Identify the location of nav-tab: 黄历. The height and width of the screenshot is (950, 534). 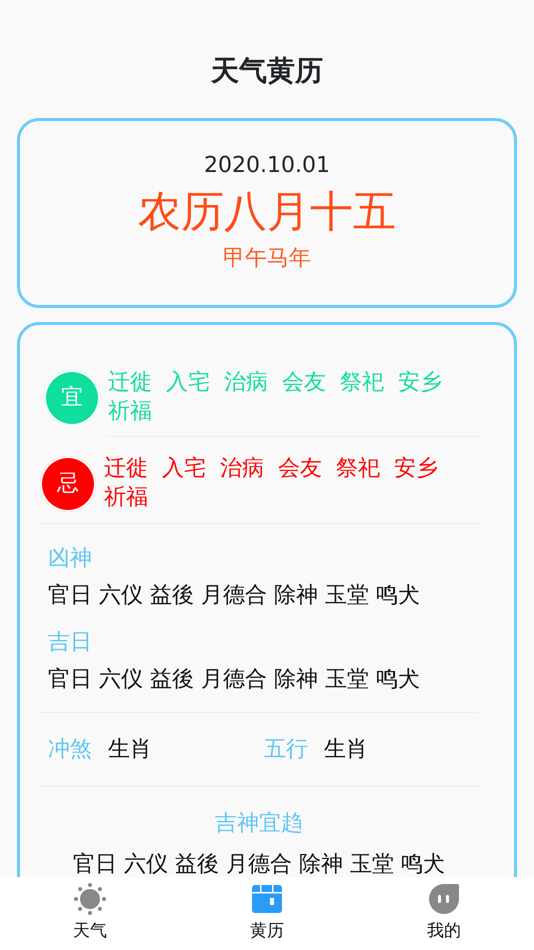
(267, 913).